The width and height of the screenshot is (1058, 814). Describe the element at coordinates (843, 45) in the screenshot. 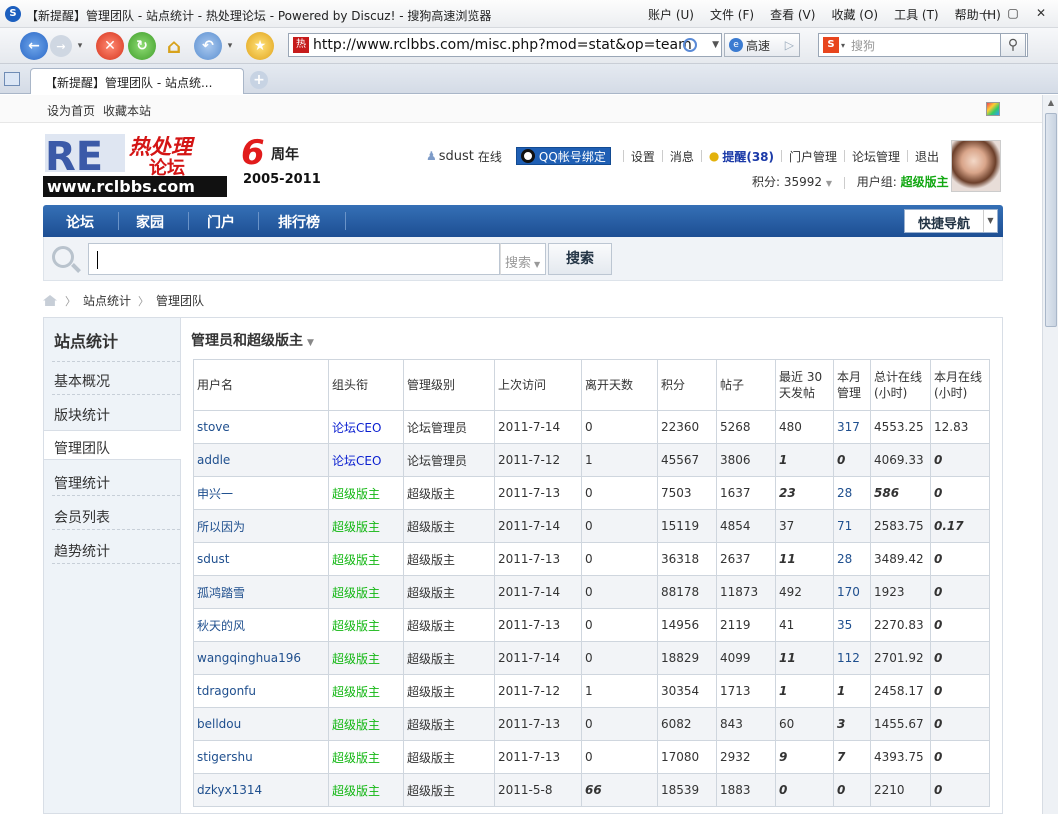

I see `engine-dropdown-icon: ▾` at that location.